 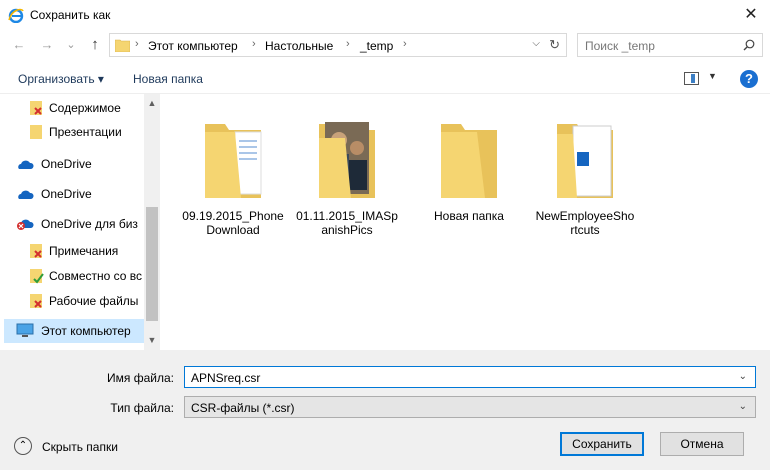 I want to click on save-button: Сохранить, so click(x=602, y=444).